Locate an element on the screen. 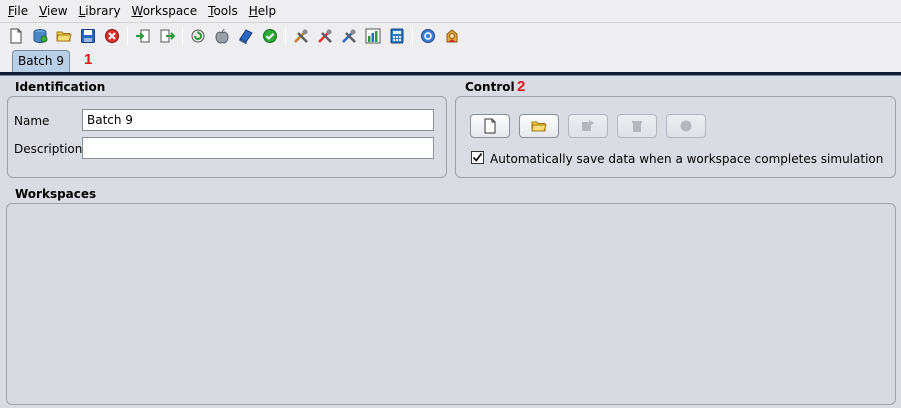 The height and width of the screenshot is (408, 901). menu-bar: File View Library Workspace Tools Help is located at coordinates (450, 11).